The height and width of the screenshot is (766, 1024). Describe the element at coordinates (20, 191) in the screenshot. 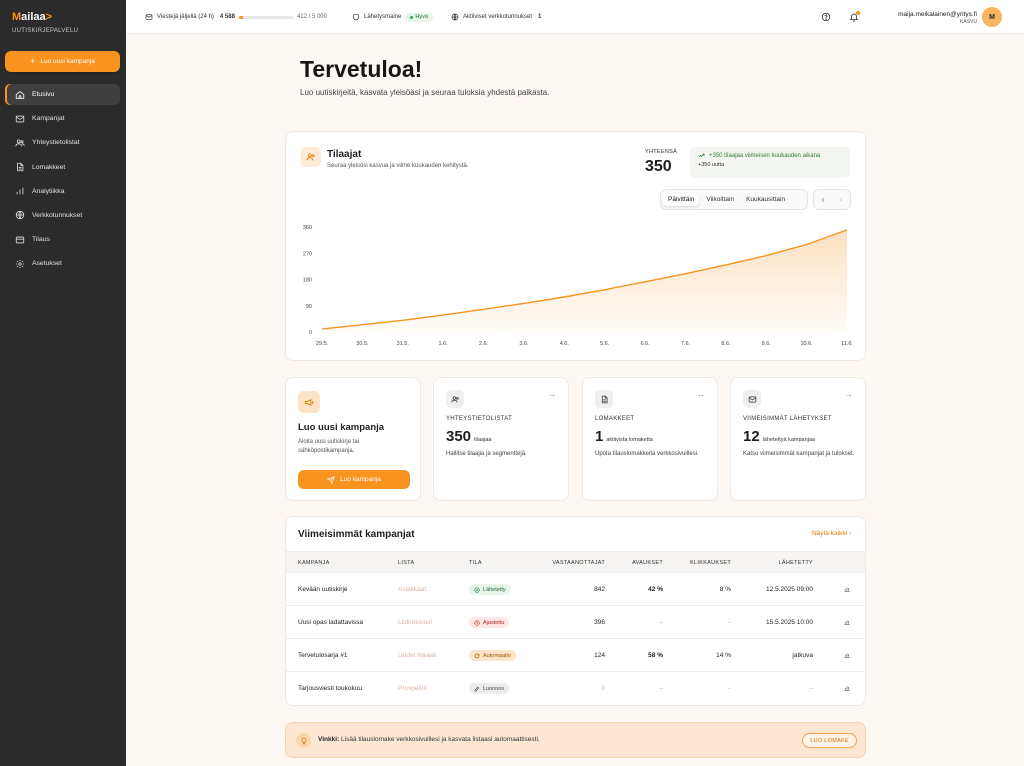

I see `bar-chart-icon` at that location.